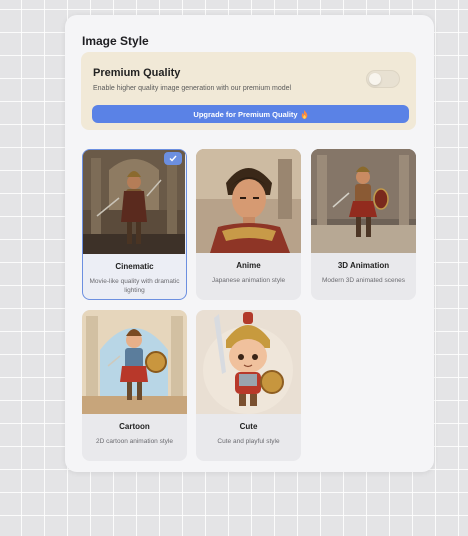 The width and height of the screenshot is (468, 536). I want to click on flame-icon, so click(304, 114).